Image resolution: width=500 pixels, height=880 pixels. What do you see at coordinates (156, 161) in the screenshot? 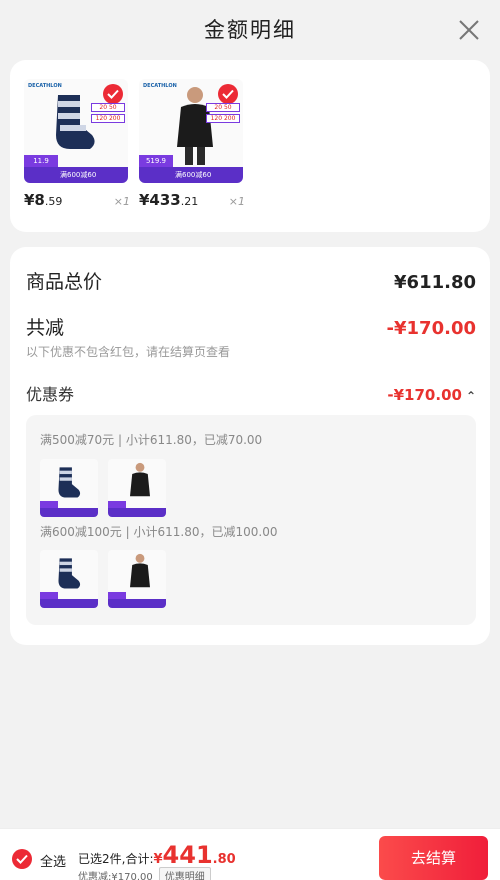
I see `tag-price: 519.9` at bounding box center [156, 161].